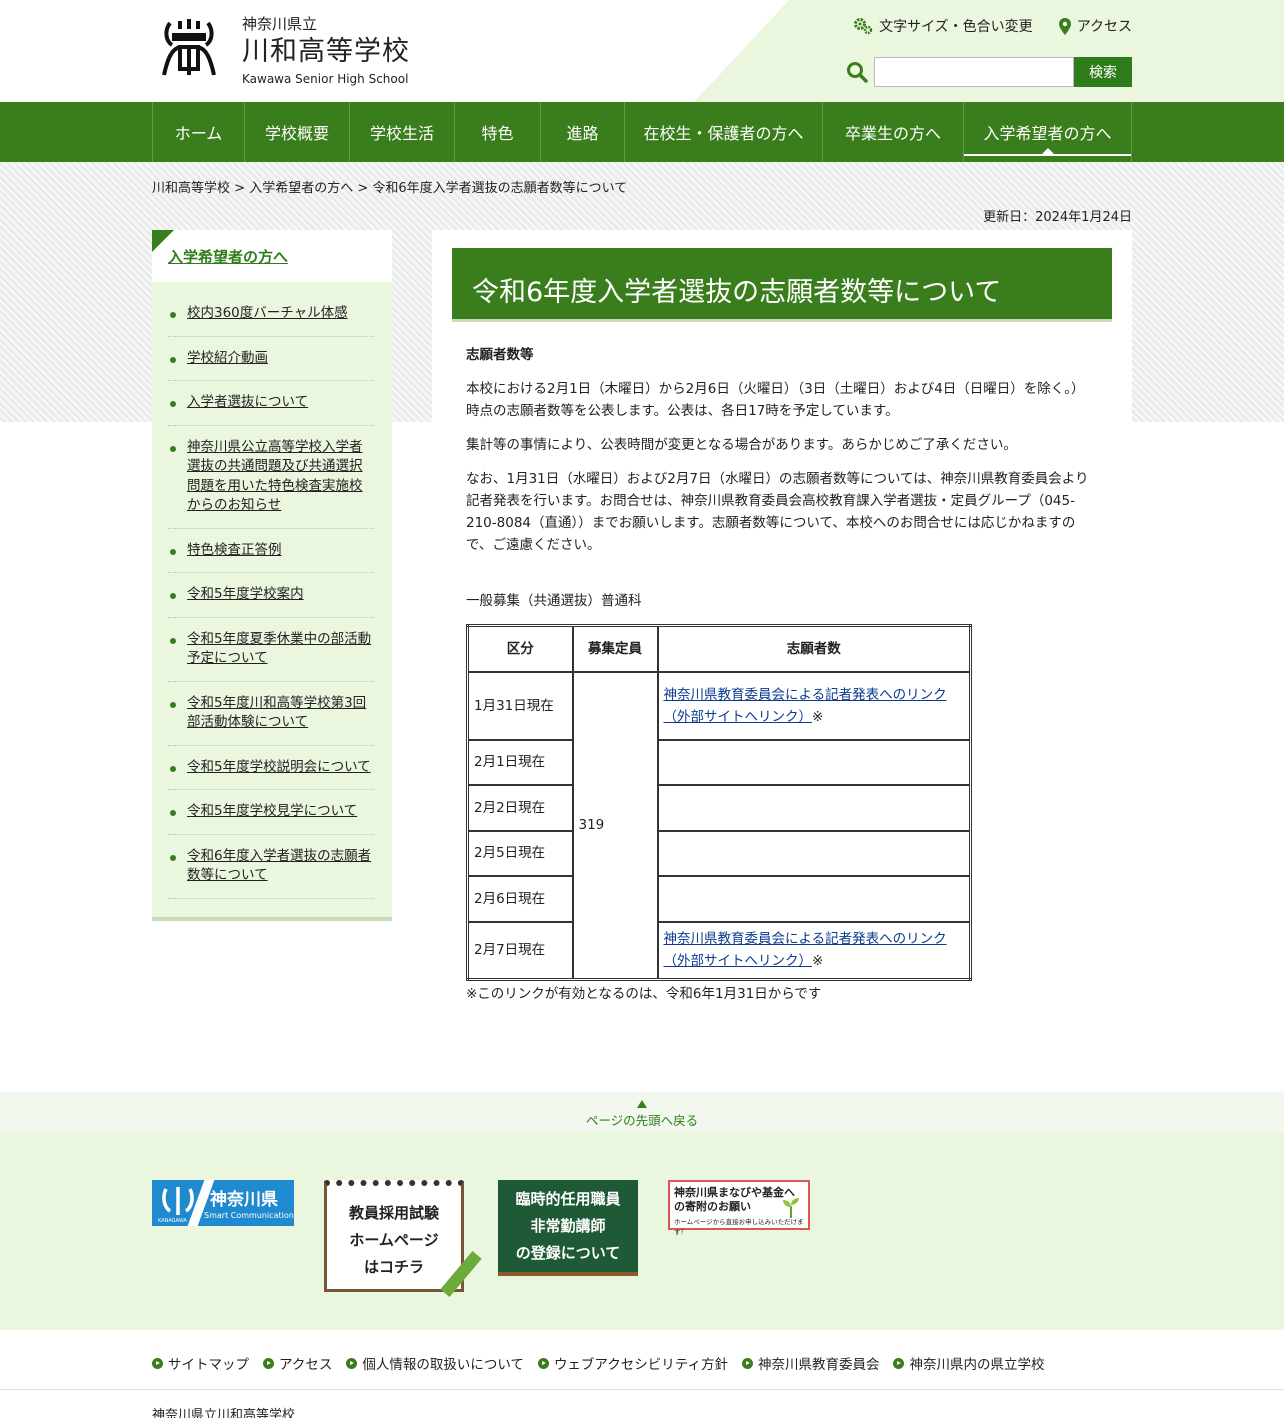 This screenshot has width=1284, height=1418. I want to click on updated-date: 更新日：2024年1月24日, so click(1057, 217).